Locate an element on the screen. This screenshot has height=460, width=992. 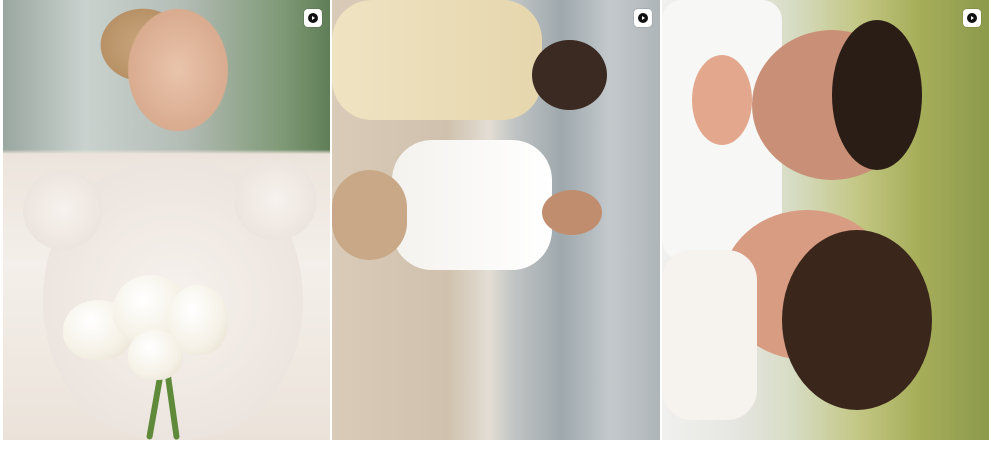
dress-ruffle-left is located at coordinates (63, 210).